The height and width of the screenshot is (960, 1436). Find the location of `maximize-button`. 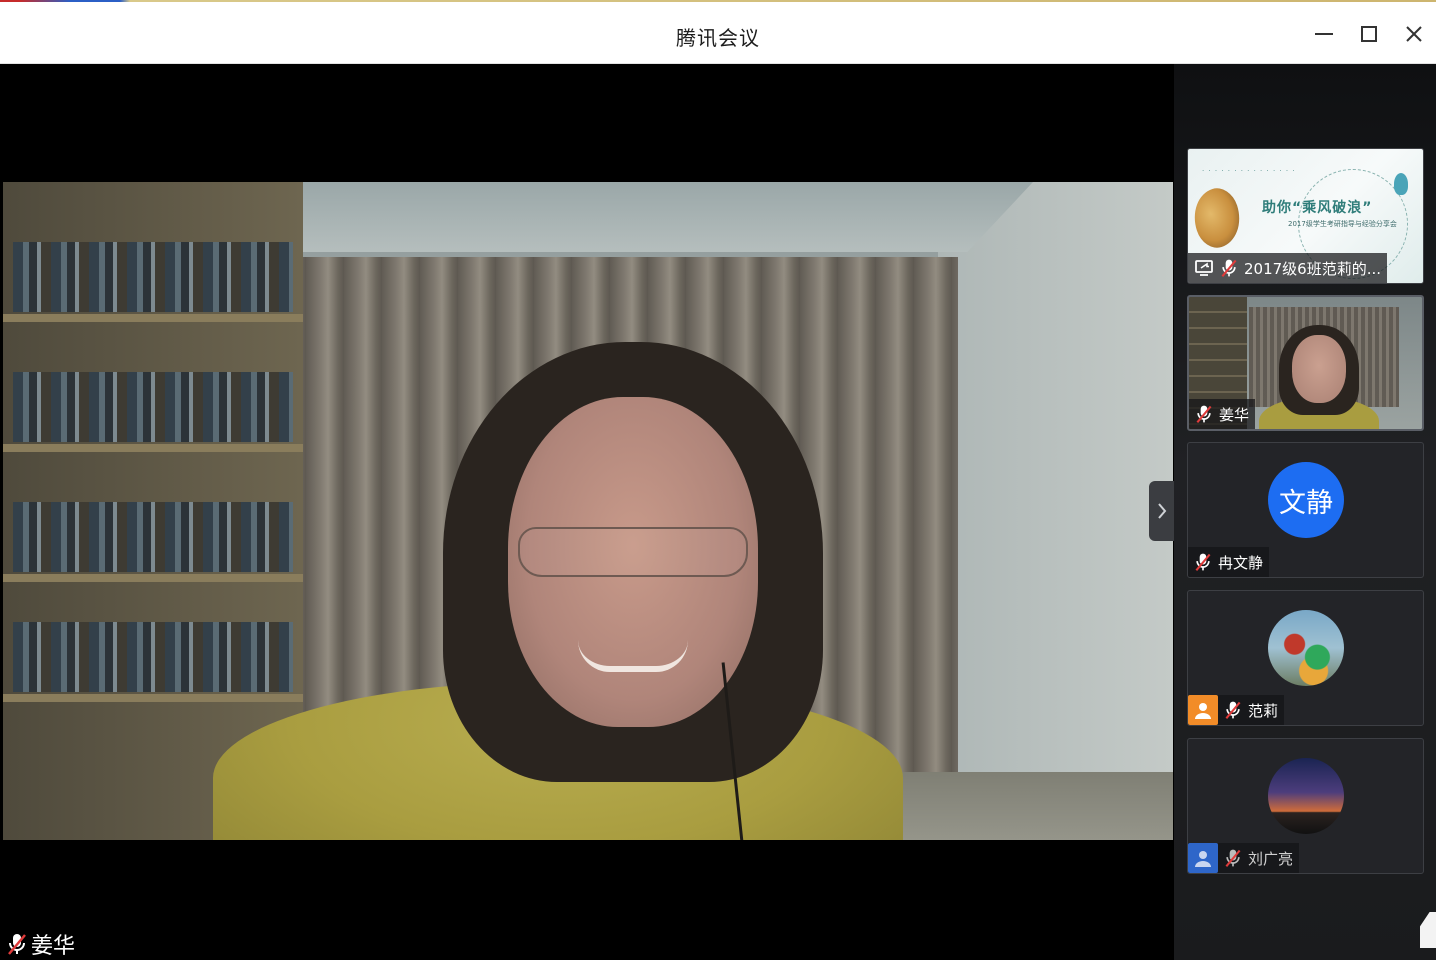

maximize-button is located at coordinates (1369, 34).